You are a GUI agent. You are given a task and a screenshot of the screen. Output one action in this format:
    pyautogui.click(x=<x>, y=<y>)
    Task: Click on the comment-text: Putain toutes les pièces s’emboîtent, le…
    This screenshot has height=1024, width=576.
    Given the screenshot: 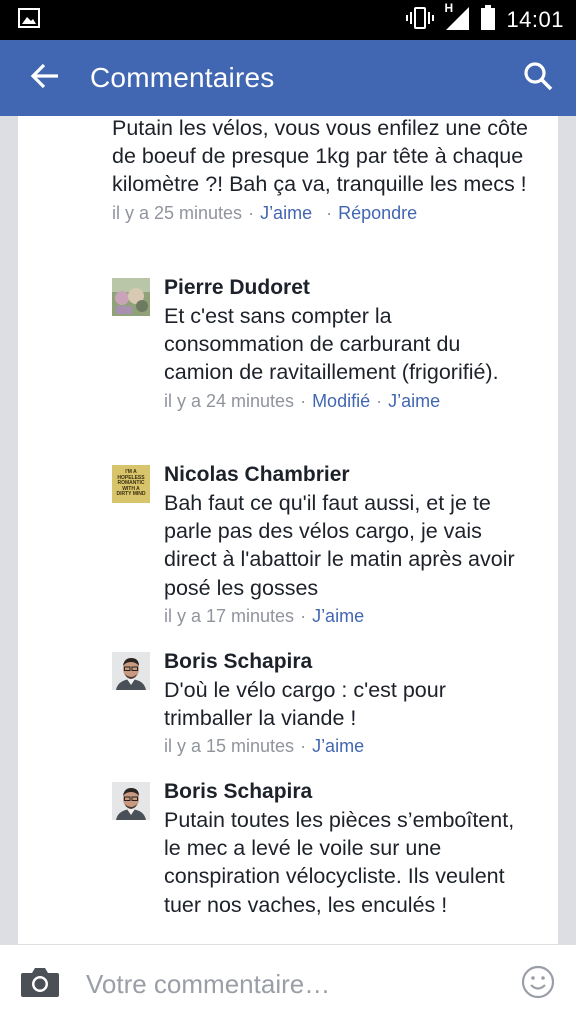 What is the action you would take?
    pyautogui.click(x=339, y=862)
    